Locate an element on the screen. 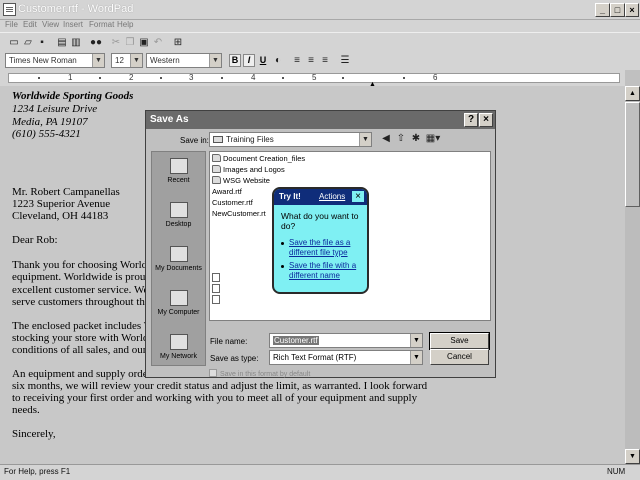 The image size is (640, 480). file-item: Award.rtf is located at coordinates (227, 234).